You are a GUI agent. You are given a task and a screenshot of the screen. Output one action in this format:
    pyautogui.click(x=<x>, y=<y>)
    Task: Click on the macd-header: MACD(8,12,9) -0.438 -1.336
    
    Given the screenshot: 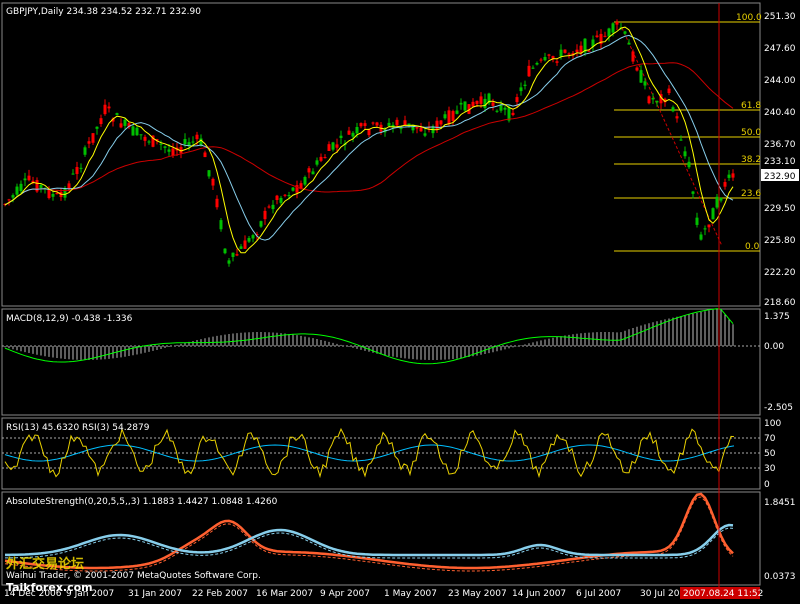 What is the action you would take?
    pyautogui.click(x=69, y=319)
    